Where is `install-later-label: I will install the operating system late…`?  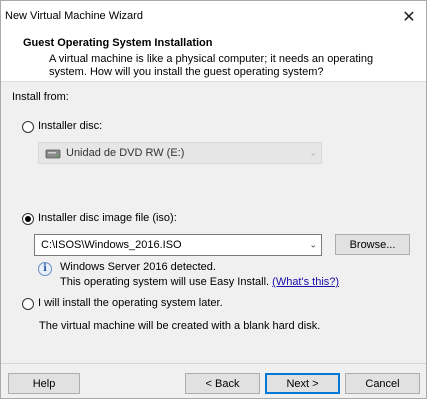
install-later-label: I will install the operating system late… is located at coordinates (130, 303).